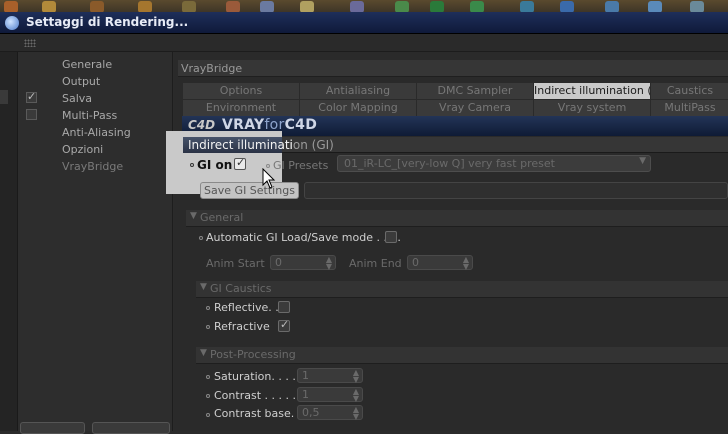 The width and height of the screenshot is (728, 434). What do you see at coordinates (93, 166) in the screenshot?
I see `nav-label: VrayBridge` at bounding box center [93, 166].